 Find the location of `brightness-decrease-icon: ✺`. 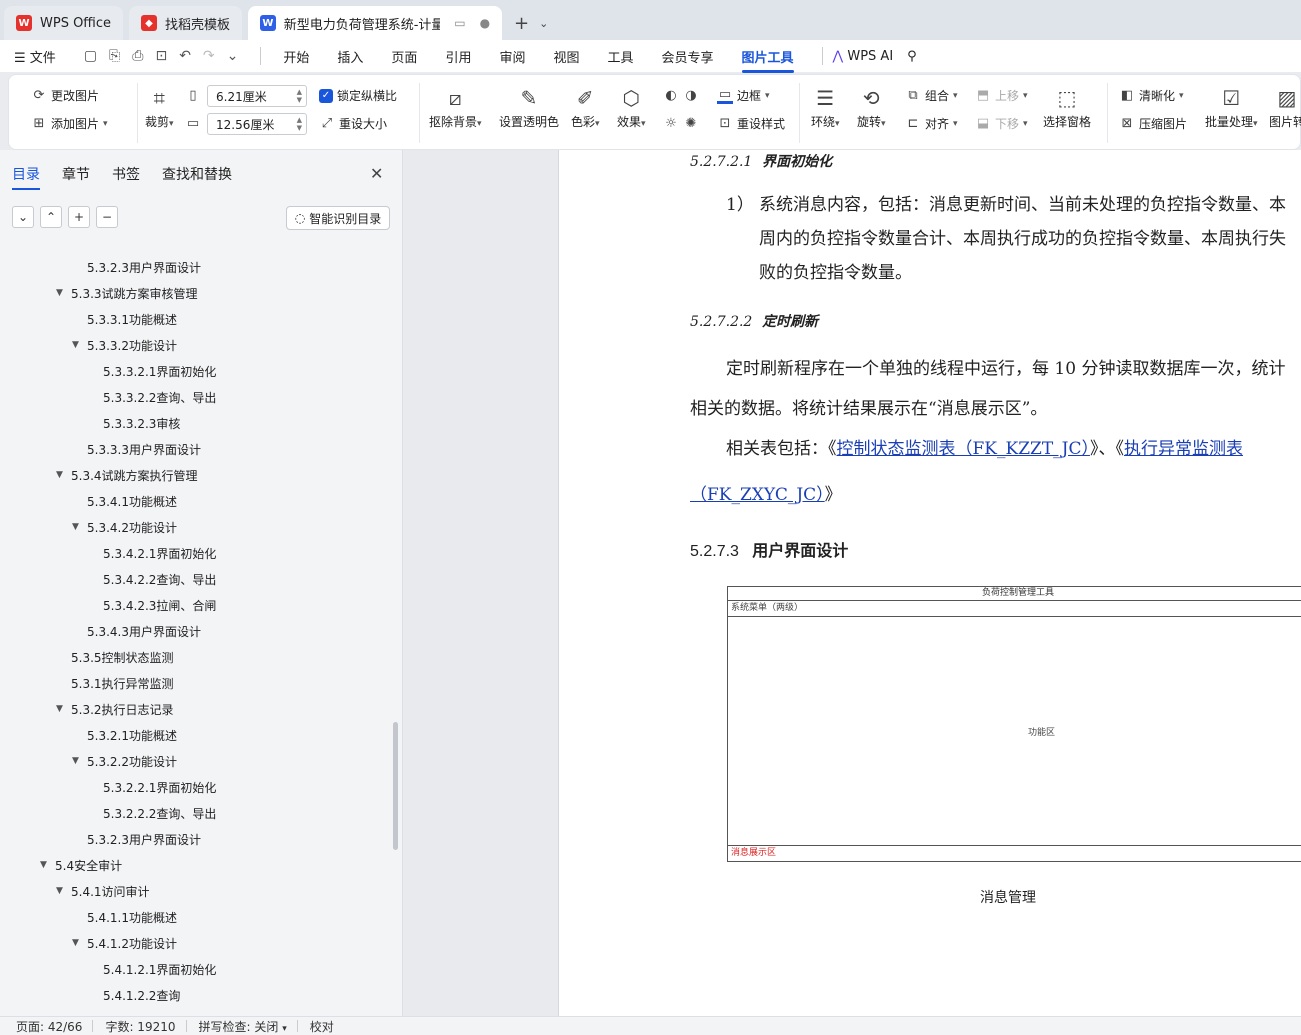

brightness-decrease-icon: ✺ is located at coordinates (691, 123).